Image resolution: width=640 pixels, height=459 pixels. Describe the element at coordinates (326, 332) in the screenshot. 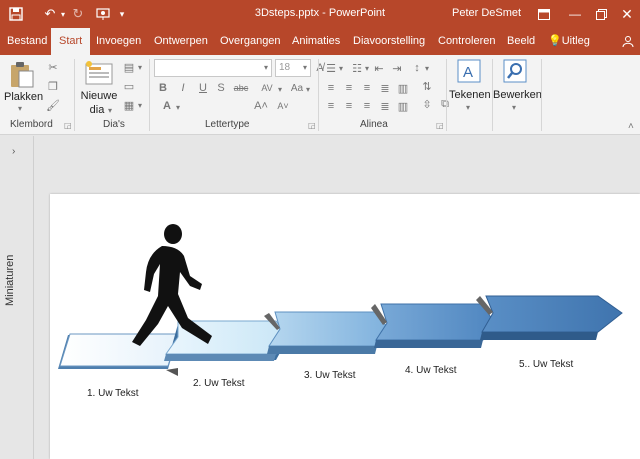

I see `step-3-shape` at that location.